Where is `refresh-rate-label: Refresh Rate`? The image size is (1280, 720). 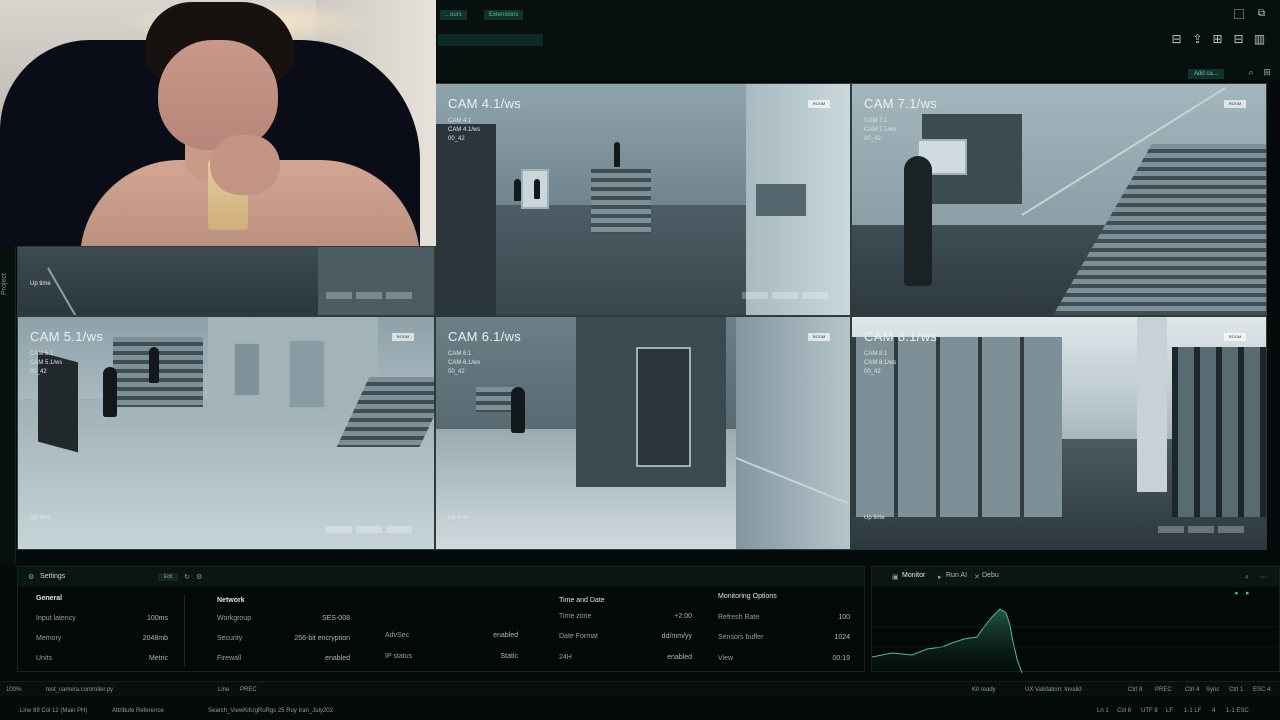 refresh-rate-label: Refresh Rate is located at coordinates (739, 617).